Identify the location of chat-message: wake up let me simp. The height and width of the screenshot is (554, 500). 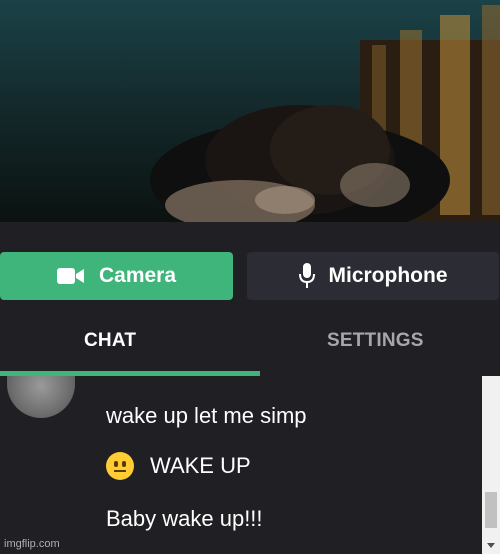
(206, 415).